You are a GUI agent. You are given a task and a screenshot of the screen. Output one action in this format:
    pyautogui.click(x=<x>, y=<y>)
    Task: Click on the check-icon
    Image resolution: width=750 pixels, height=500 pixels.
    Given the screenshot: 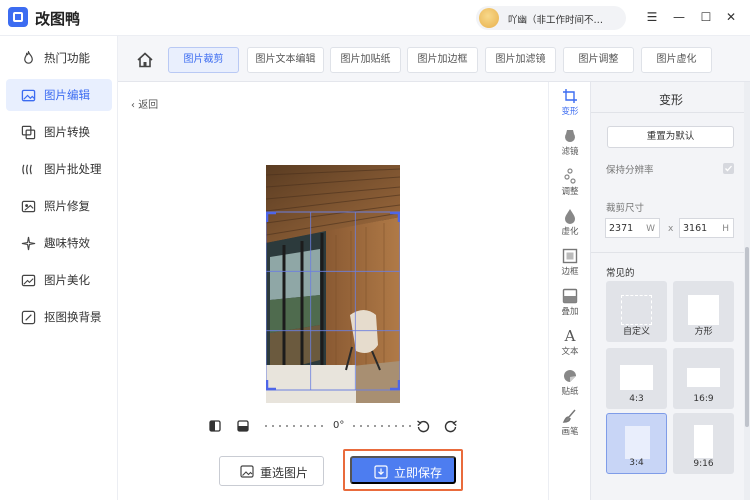 What is the action you would take?
    pyautogui.click(x=728, y=168)
    